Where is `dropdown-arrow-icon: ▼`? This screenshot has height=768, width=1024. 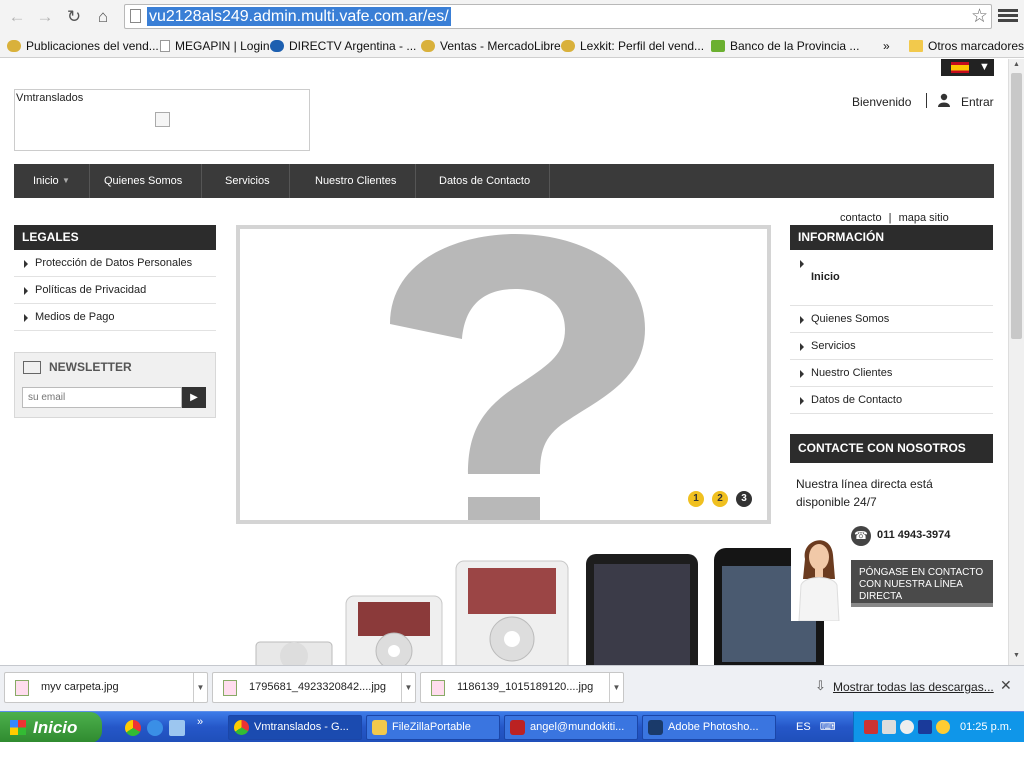
dropdown-arrow-icon: ▼ is located at coordinates (984, 67).